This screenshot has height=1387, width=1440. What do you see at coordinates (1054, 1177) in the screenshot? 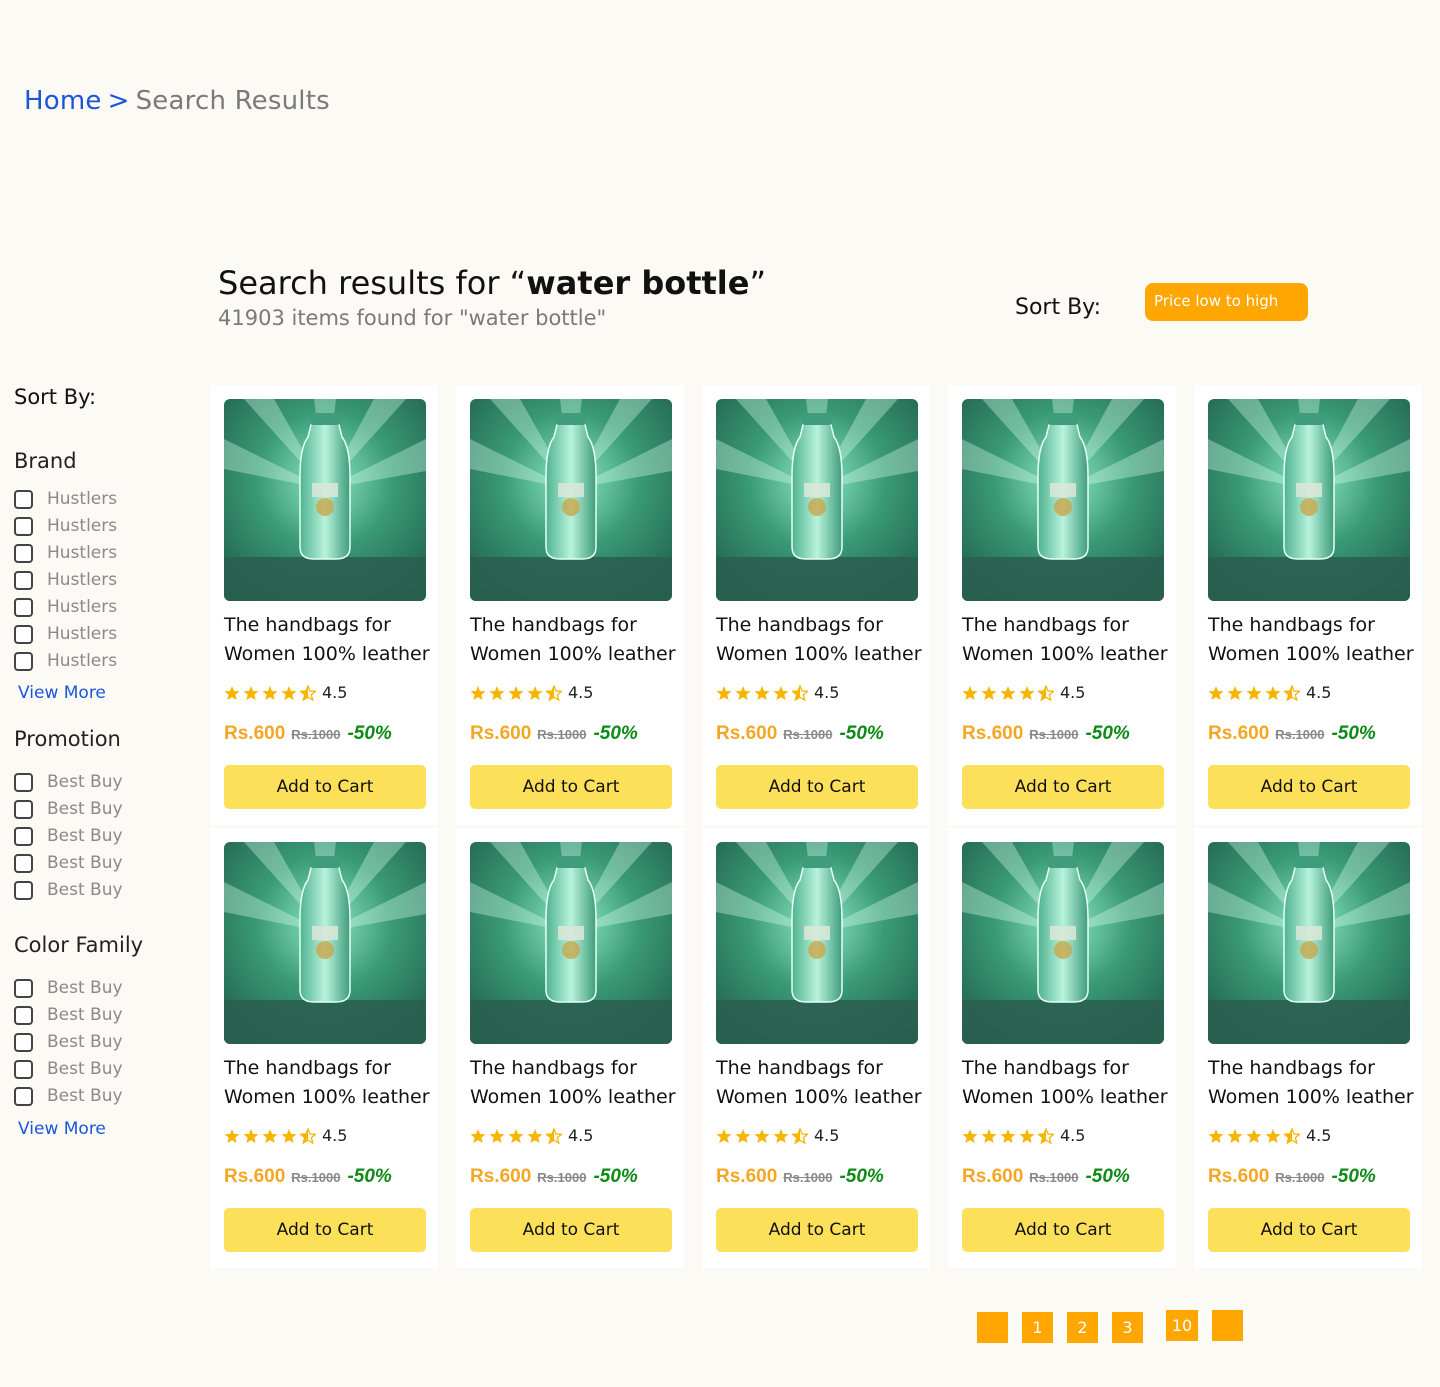
I see `product-old-price: Rs.1000` at bounding box center [1054, 1177].